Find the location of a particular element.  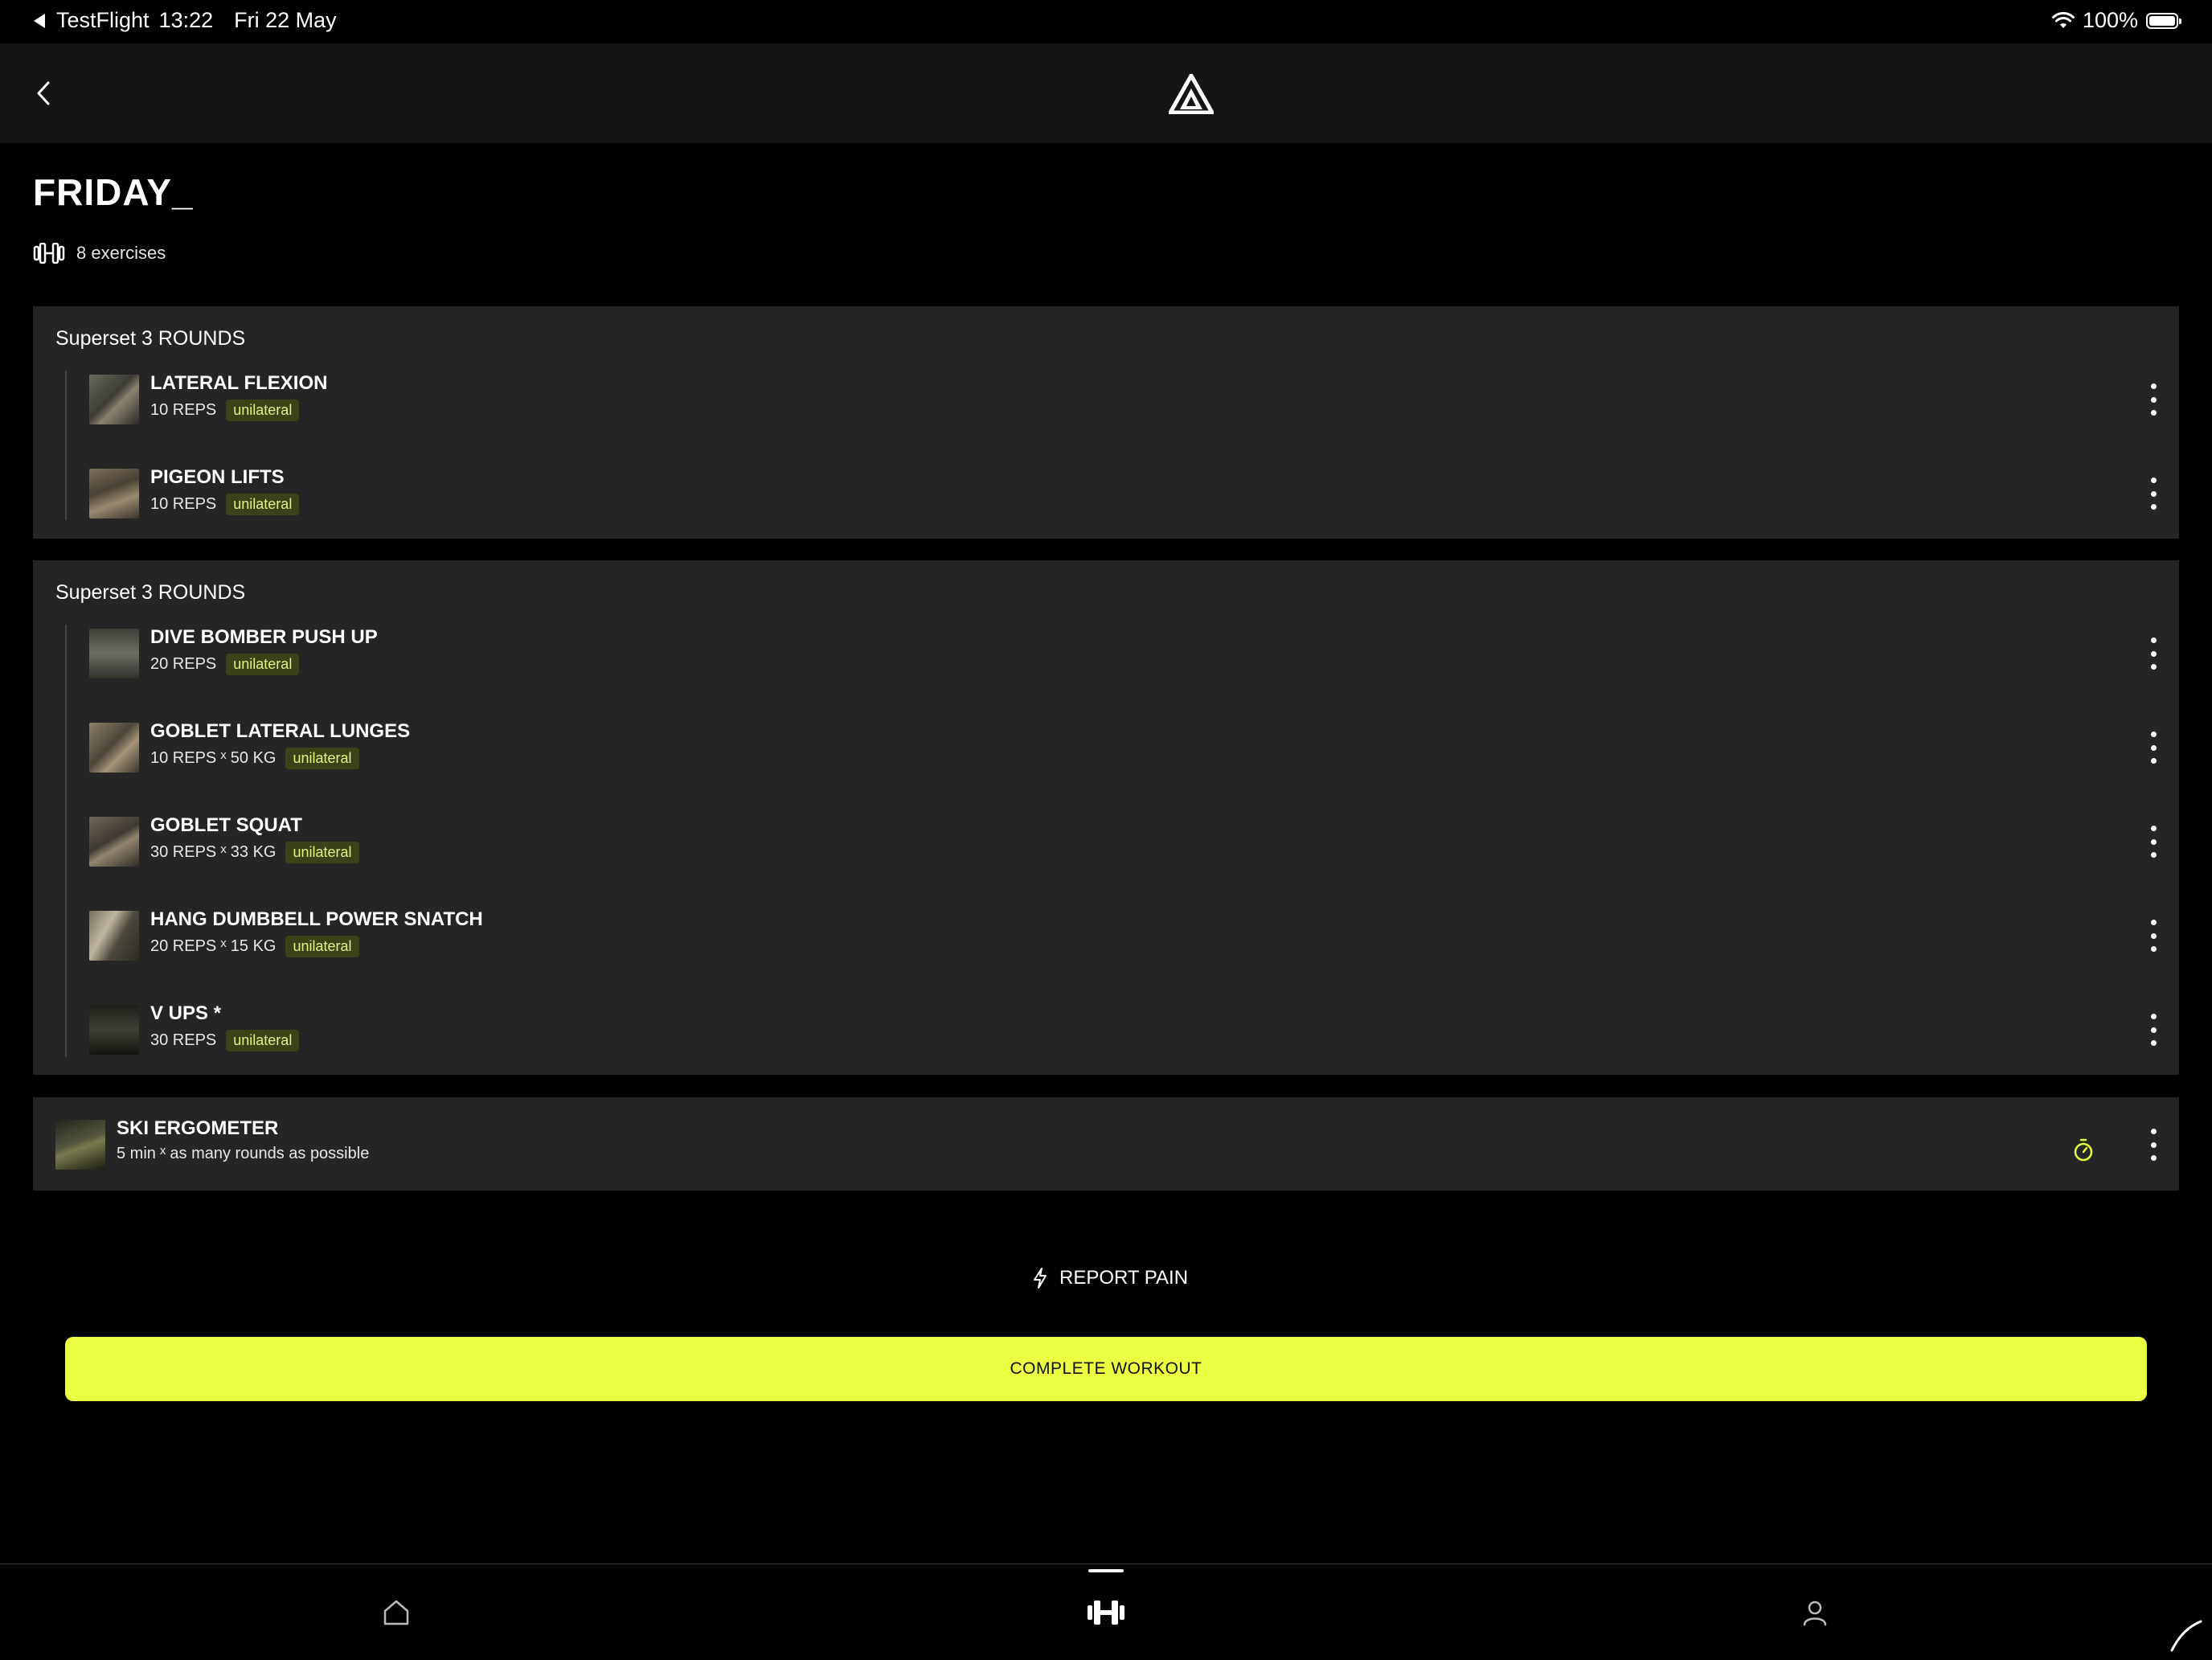

back-app-label: TestFlight is located at coordinates (103, 20).